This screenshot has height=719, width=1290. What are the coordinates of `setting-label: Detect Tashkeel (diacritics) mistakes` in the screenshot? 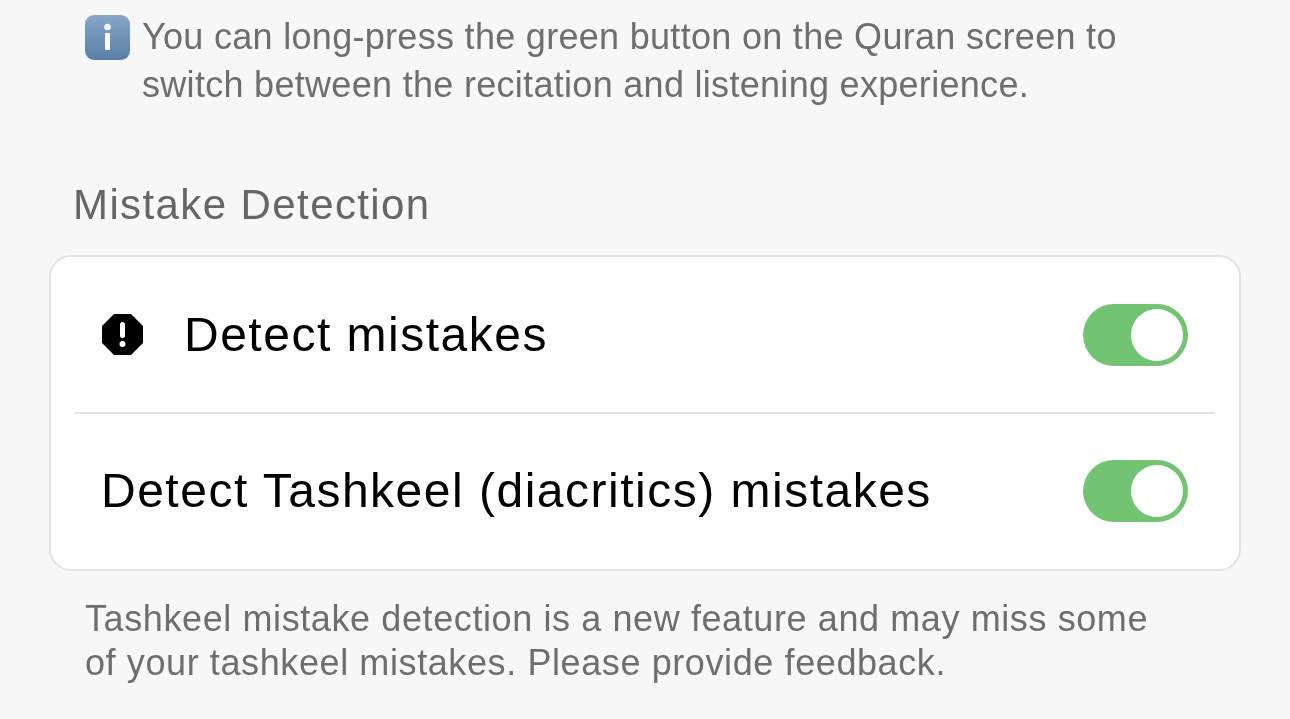 It's located at (517, 491).